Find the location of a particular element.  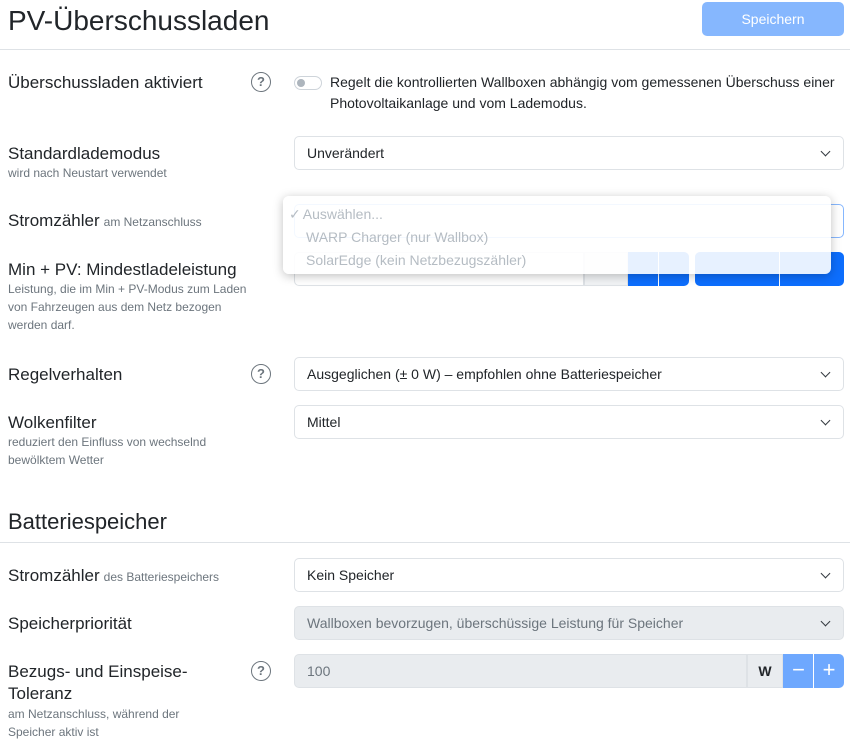

dropdown-option: SolarEdge (kein Netzbezugszähler) is located at coordinates (416, 260).